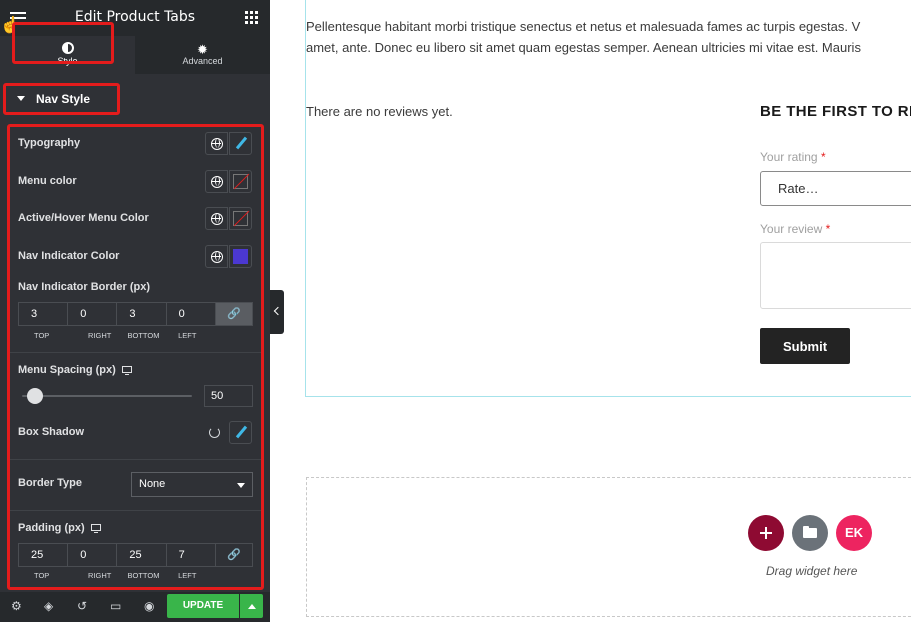  What do you see at coordinates (251, 606) in the screenshot?
I see `update-options-caret` at bounding box center [251, 606].